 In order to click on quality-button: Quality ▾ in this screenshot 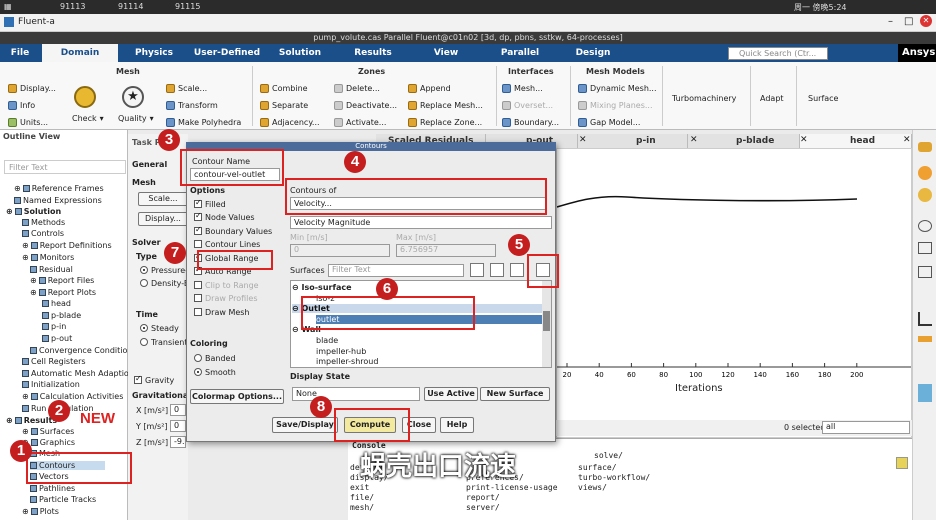, I will do `click(136, 118)`.